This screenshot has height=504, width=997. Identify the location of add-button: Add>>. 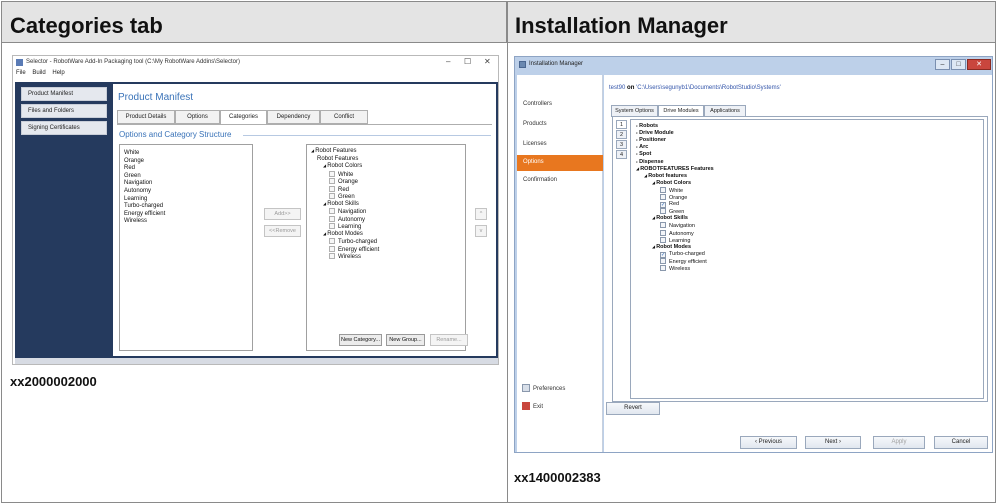
(282, 214).